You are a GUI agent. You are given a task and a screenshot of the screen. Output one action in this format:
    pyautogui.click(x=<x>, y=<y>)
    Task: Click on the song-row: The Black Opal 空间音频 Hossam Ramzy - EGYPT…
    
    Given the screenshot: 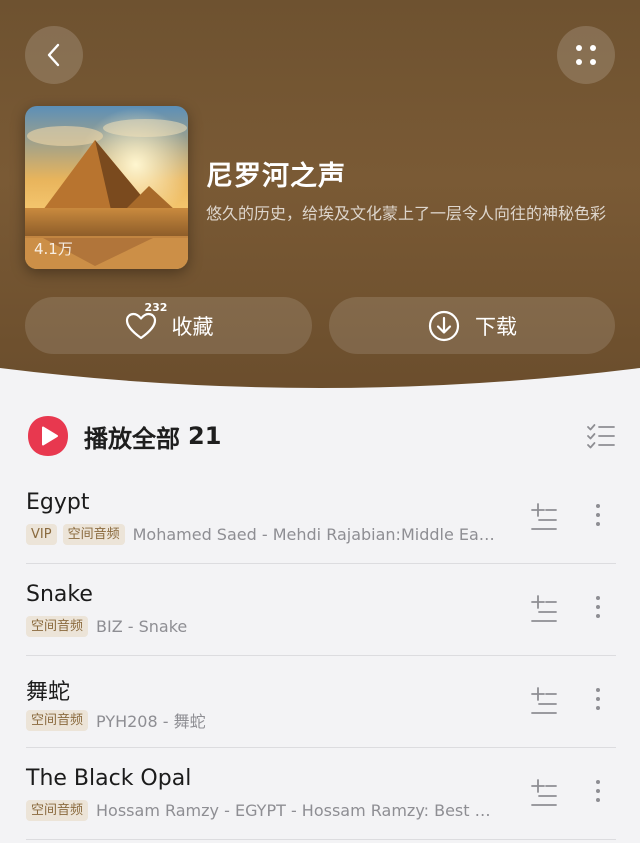 What is the action you would take?
    pyautogui.click(x=321, y=794)
    